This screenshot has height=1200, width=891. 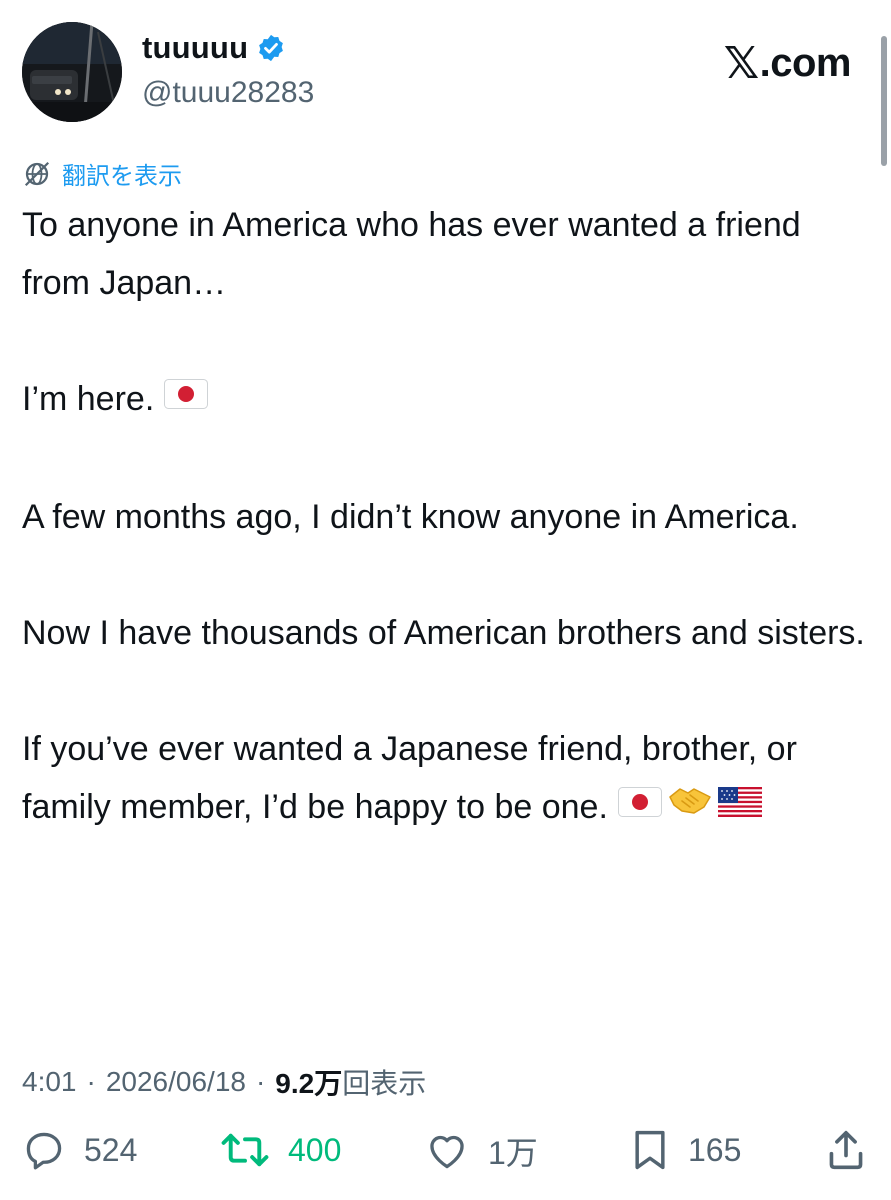 What do you see at coordinates (176, 1082) in the screenshot?
I see `tweet-date: 2026/06/18` at bounding box center [176, 1082].